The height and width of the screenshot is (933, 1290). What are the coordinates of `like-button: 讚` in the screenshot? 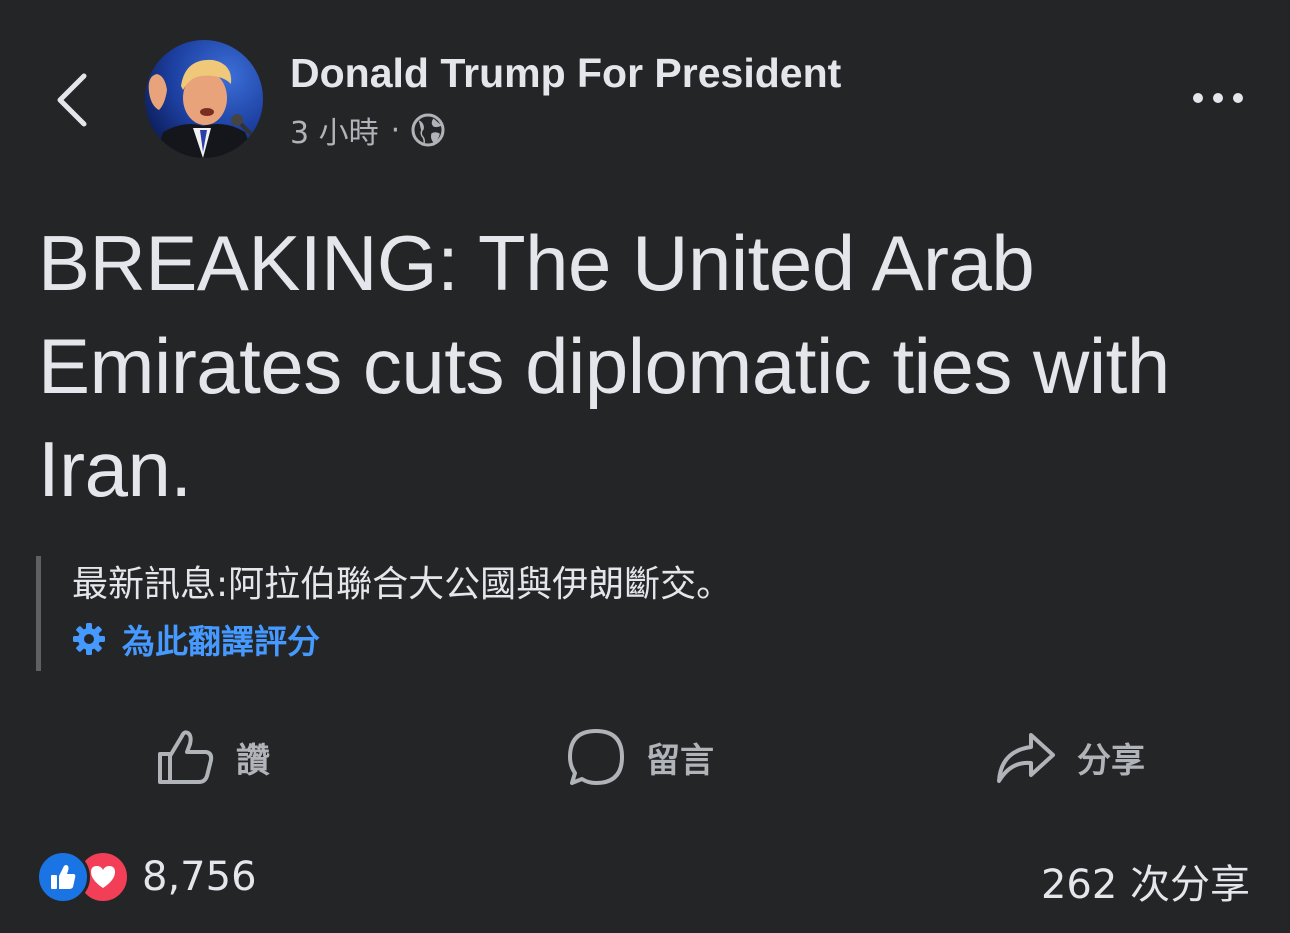 It's located at (213, 757).